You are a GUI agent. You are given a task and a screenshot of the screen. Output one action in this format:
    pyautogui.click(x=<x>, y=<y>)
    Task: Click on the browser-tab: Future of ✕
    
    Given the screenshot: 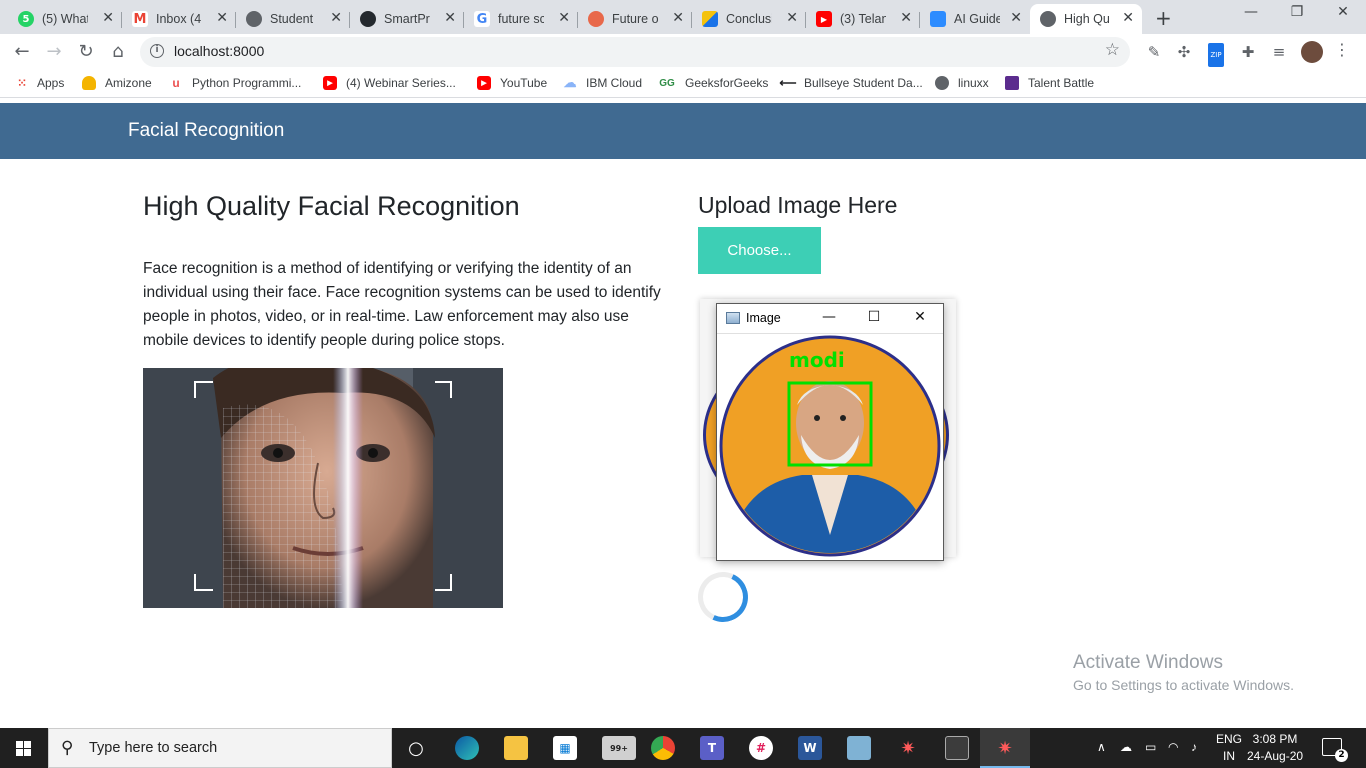 What is the action you would take?
    pyautogui.click(x=635, y=19)
    